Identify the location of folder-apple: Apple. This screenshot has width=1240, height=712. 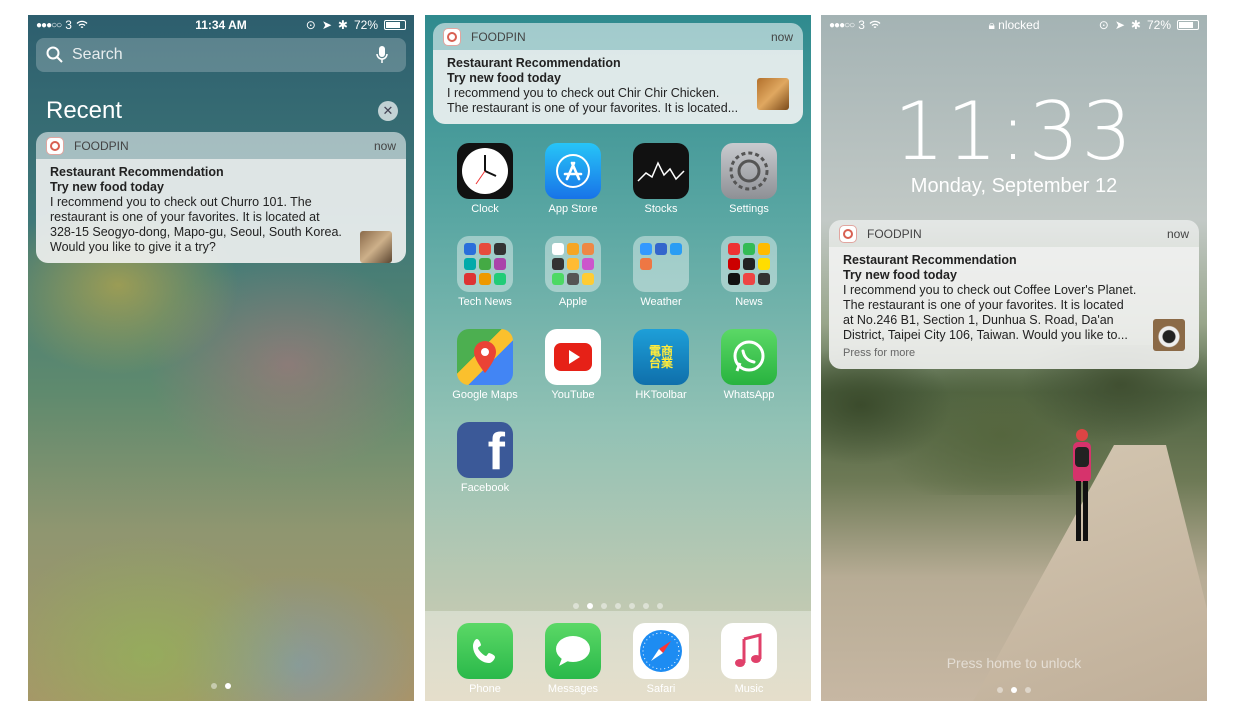
(573, 272).